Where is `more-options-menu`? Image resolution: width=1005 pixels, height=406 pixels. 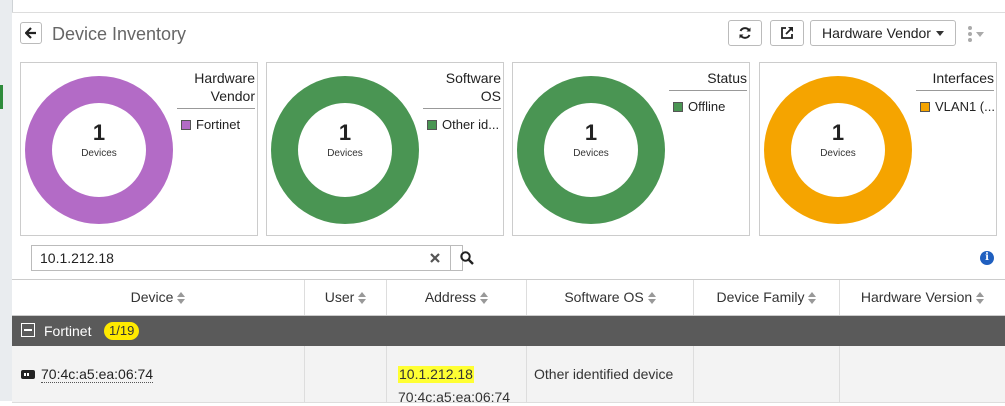 more-options-menu is located at coordinates (981, 34).